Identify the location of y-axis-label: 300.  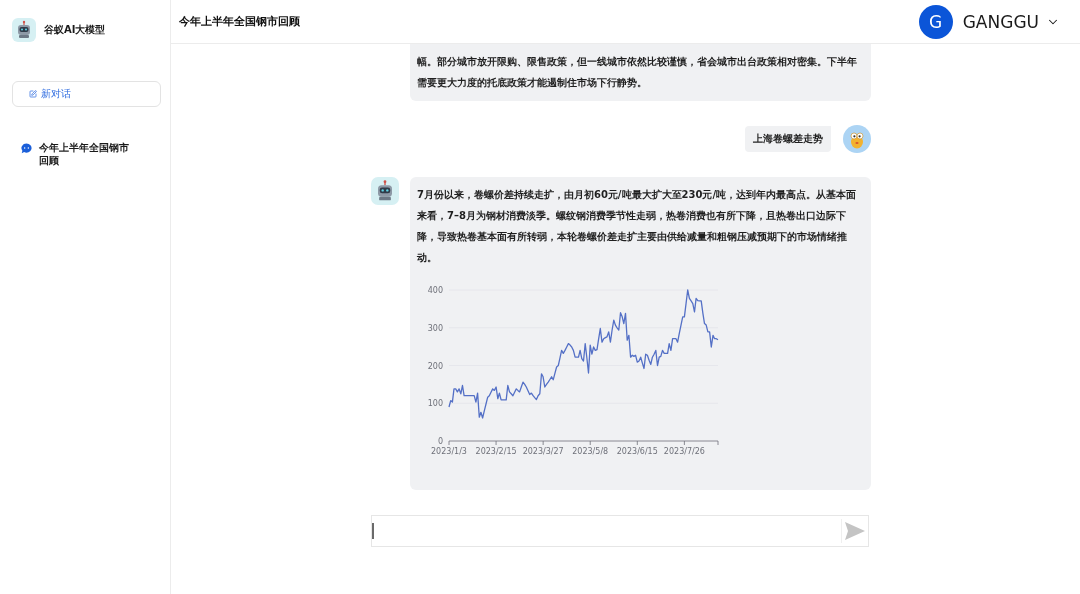
(435, 328).